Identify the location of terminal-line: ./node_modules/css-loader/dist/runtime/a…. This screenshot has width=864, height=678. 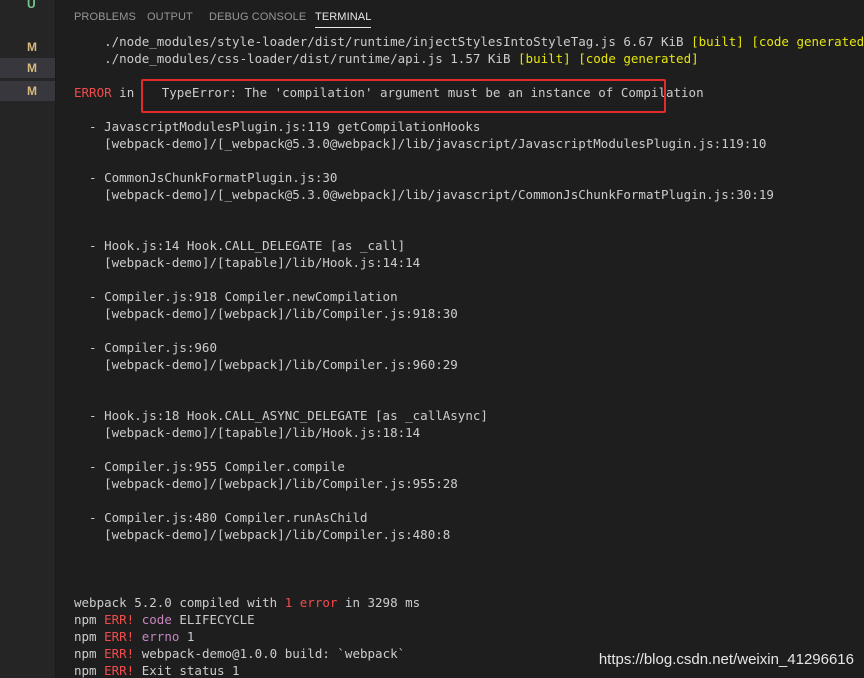
(386, 58).